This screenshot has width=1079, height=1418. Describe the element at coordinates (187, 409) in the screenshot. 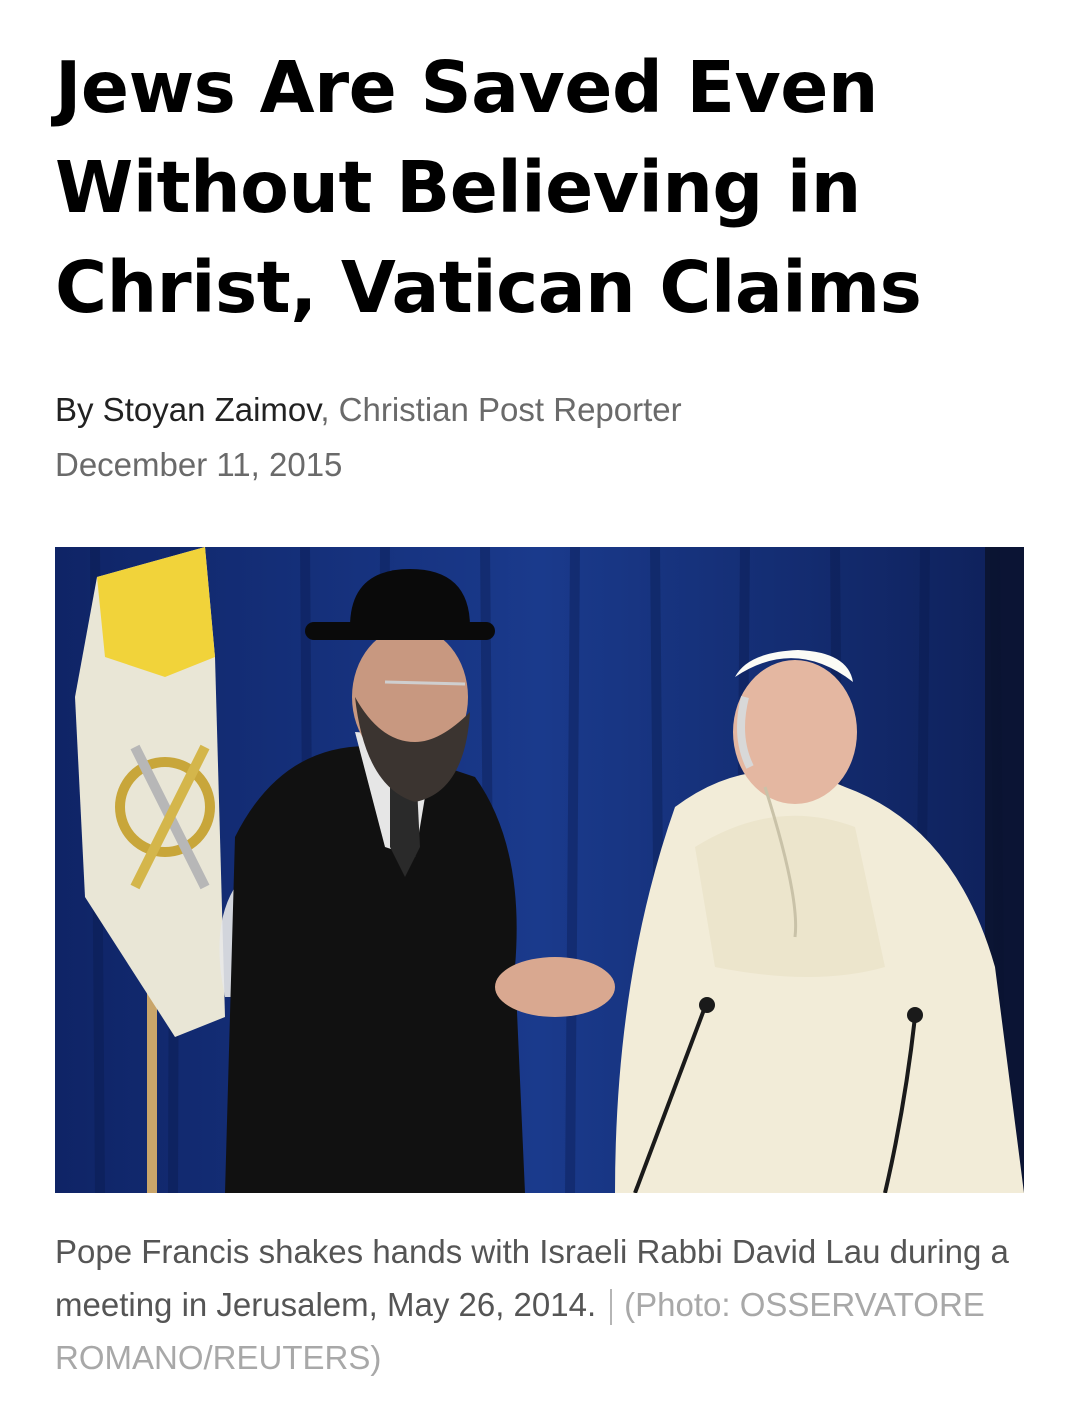

I see `author-name: By Stoyan Zaimov` at that location.